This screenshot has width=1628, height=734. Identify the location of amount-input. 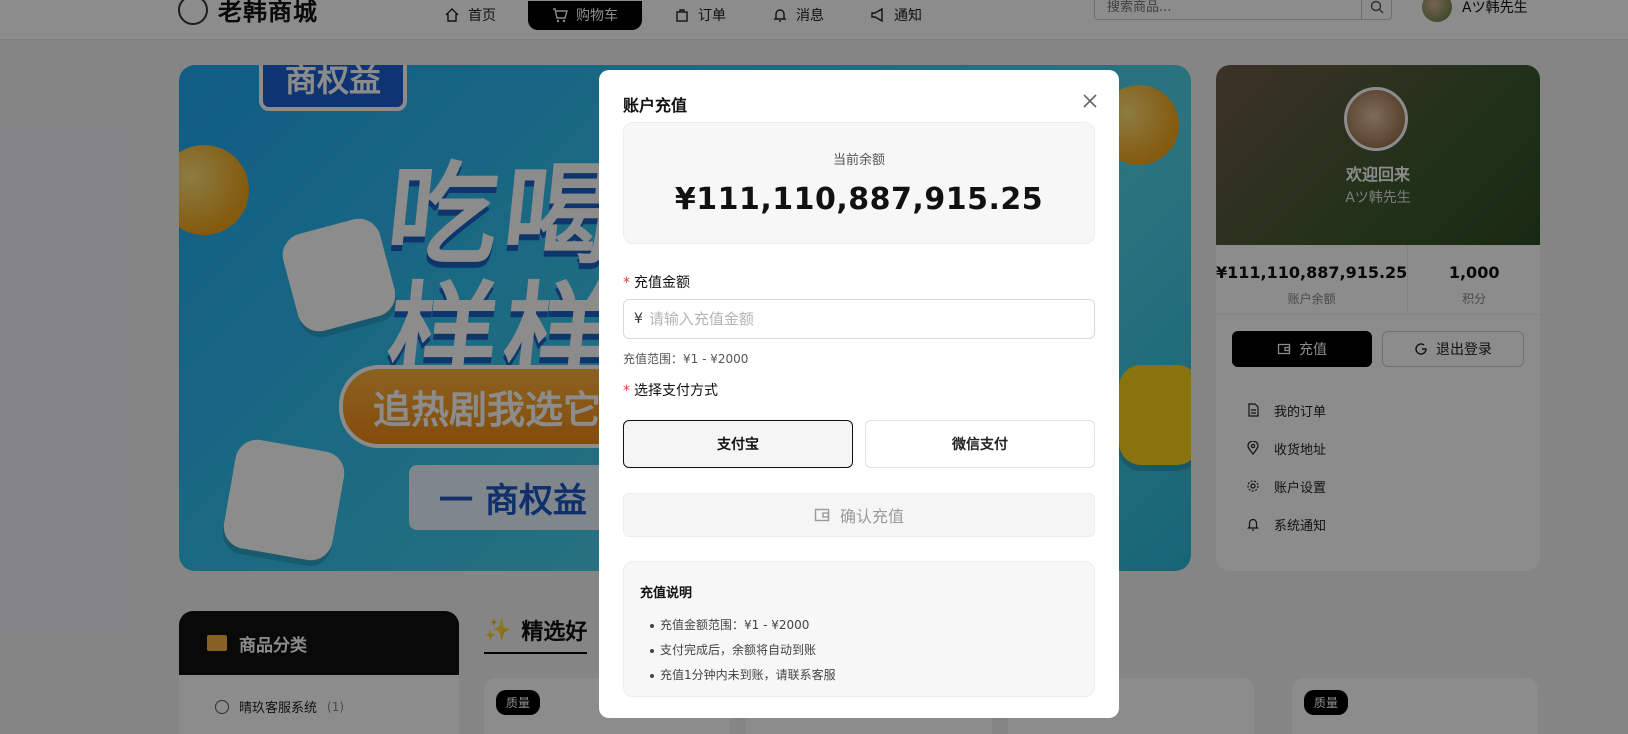
(871, 319).